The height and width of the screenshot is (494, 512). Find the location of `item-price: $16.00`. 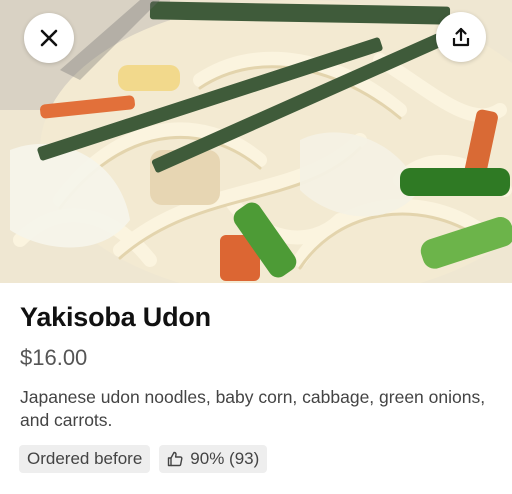

item-price: $16.00 is located at coordinates (54, 357).